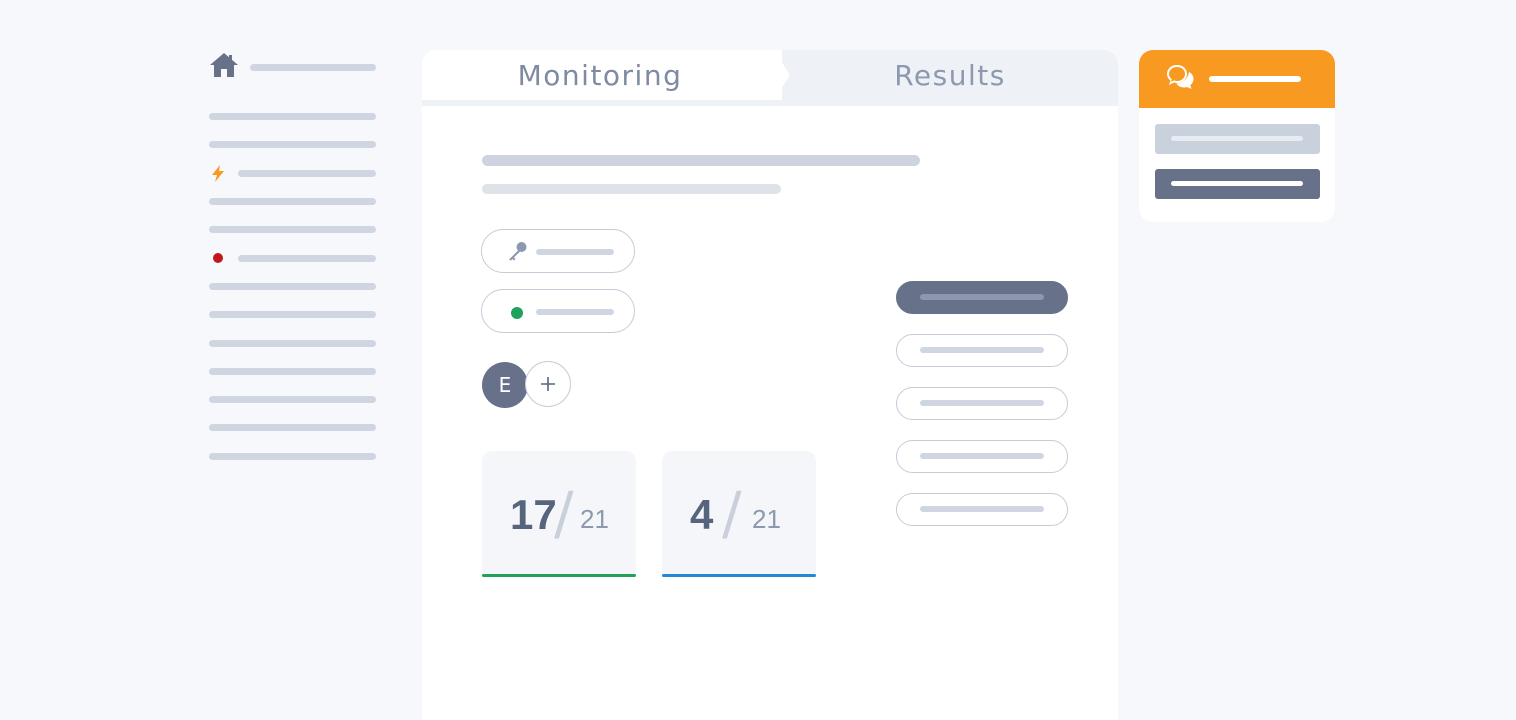  Describe the element at coordinates (701, 160) in the screenshot. I see `heading-placeholder` at that location.